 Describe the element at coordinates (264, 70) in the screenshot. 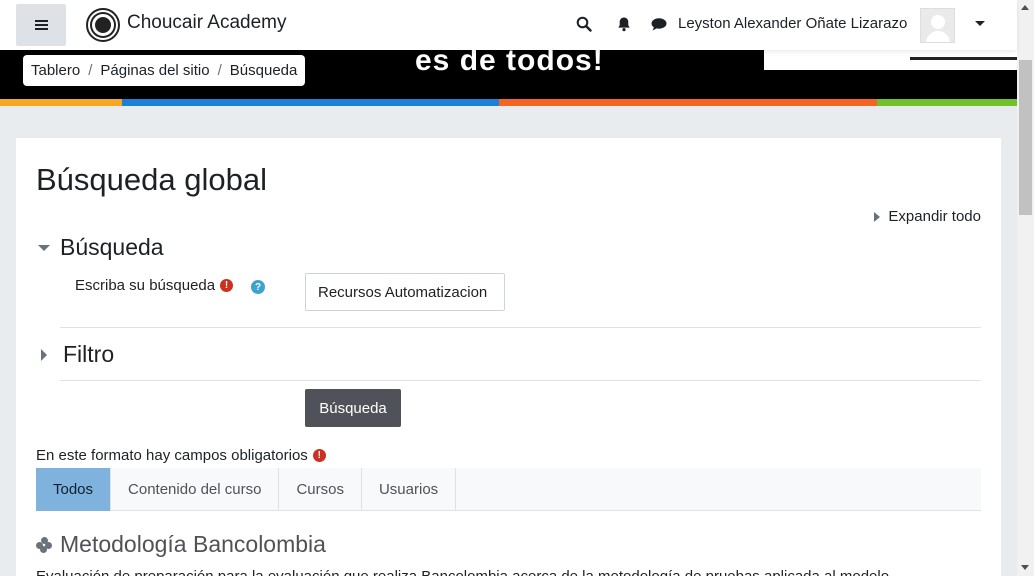

I see `breadcrumb-item-search: Búsqueda` at that location.